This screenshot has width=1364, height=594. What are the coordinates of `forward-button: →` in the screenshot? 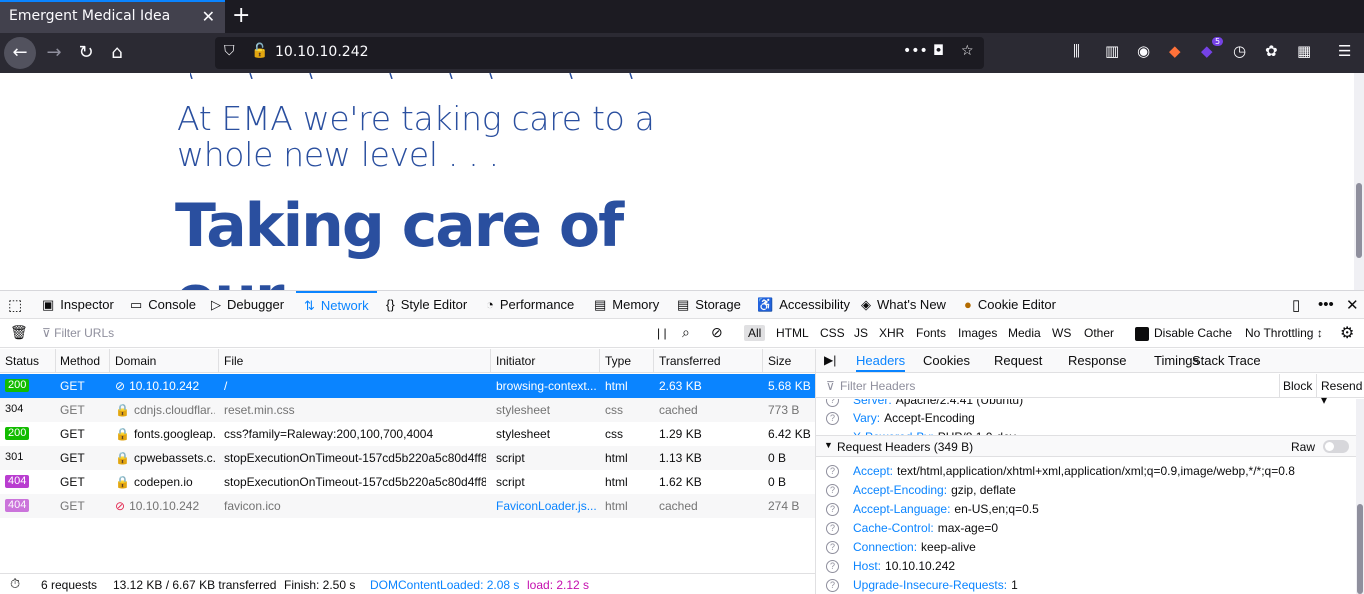 It's located at (54, 53).